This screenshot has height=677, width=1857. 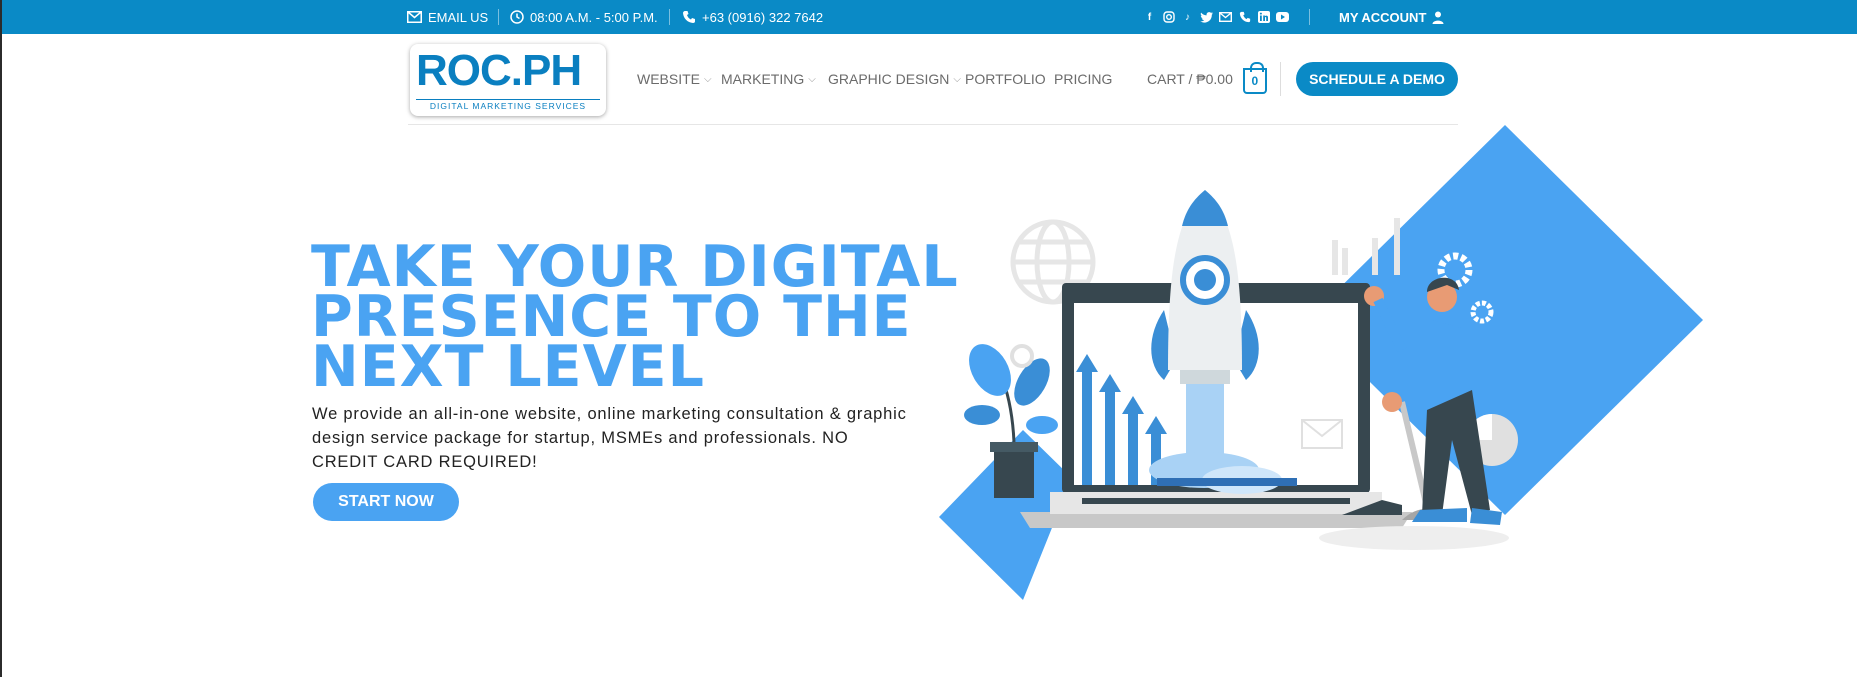 What do you see at coordinates (1282, 17) in the screenshot?
I see `youtube-icon` at bounding box center [1282, 17].